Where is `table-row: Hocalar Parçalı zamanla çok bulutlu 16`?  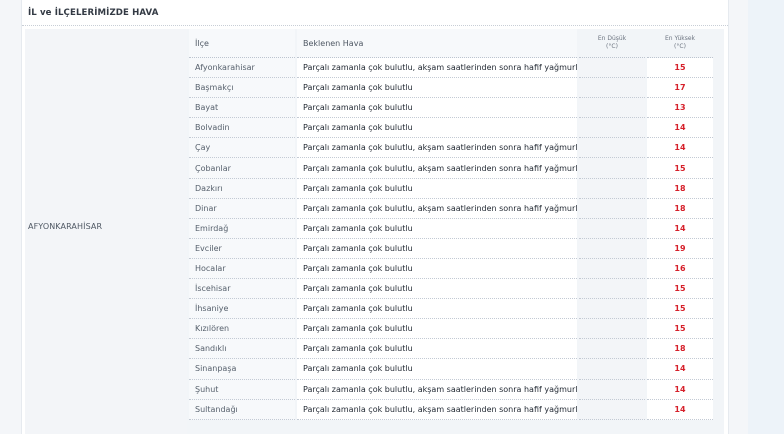 table-row: Hocalar Parçalı zamanla çok bulutlu 16 is located at coordinates (456, 269).